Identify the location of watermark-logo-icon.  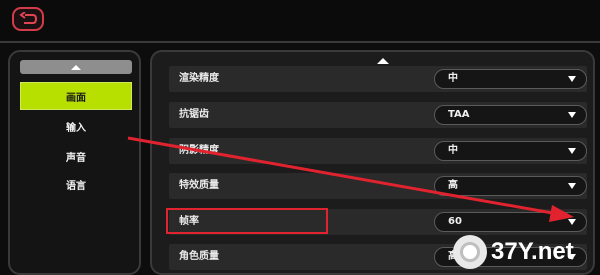
(470, 252).